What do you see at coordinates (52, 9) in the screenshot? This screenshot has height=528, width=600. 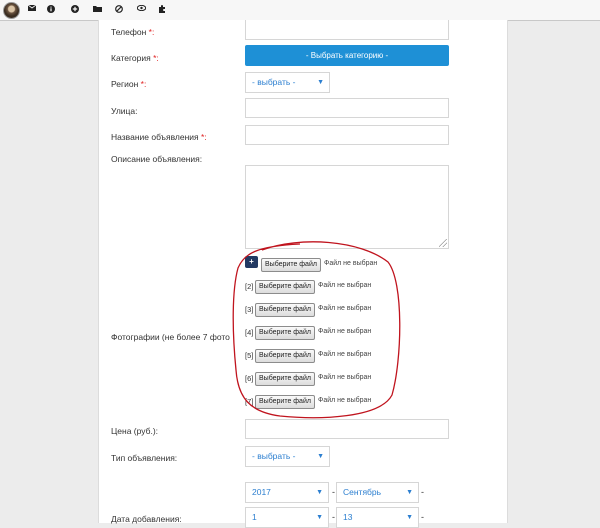 I see `info-icon` at bounding box center [52, 9].